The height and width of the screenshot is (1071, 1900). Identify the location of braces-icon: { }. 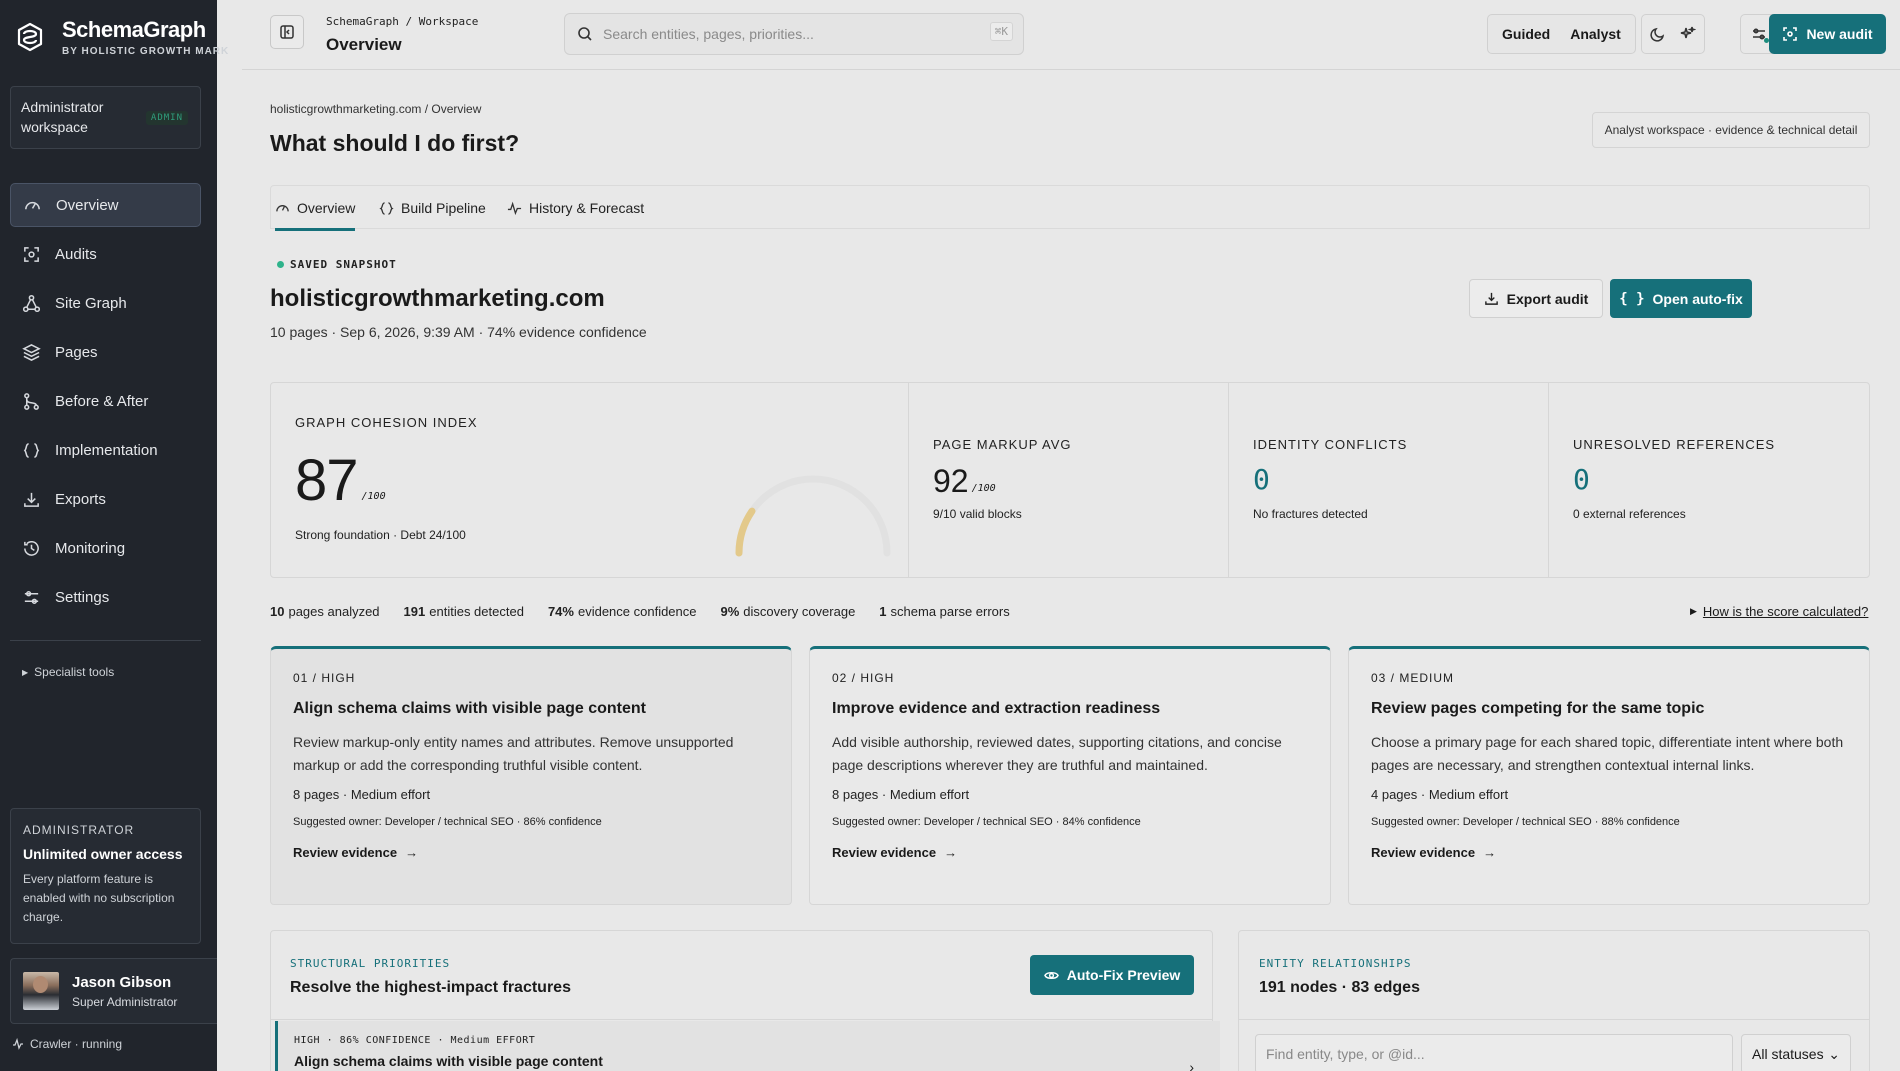
(1632, 298).